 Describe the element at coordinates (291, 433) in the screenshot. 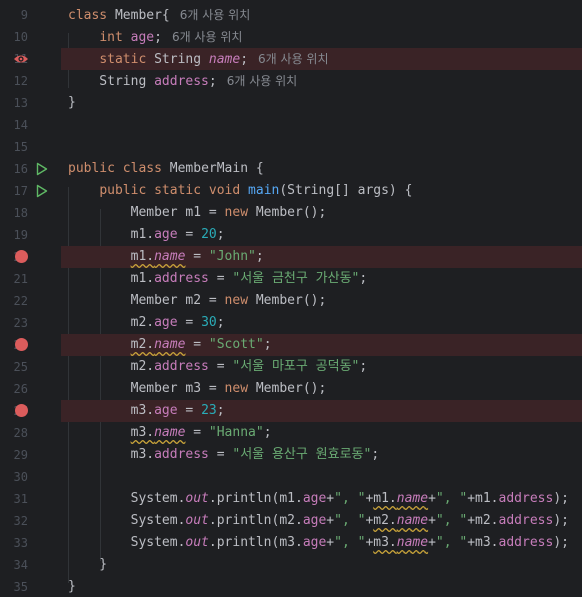

I see `code-line: 28 m3.name = "Hanna";` at that location.